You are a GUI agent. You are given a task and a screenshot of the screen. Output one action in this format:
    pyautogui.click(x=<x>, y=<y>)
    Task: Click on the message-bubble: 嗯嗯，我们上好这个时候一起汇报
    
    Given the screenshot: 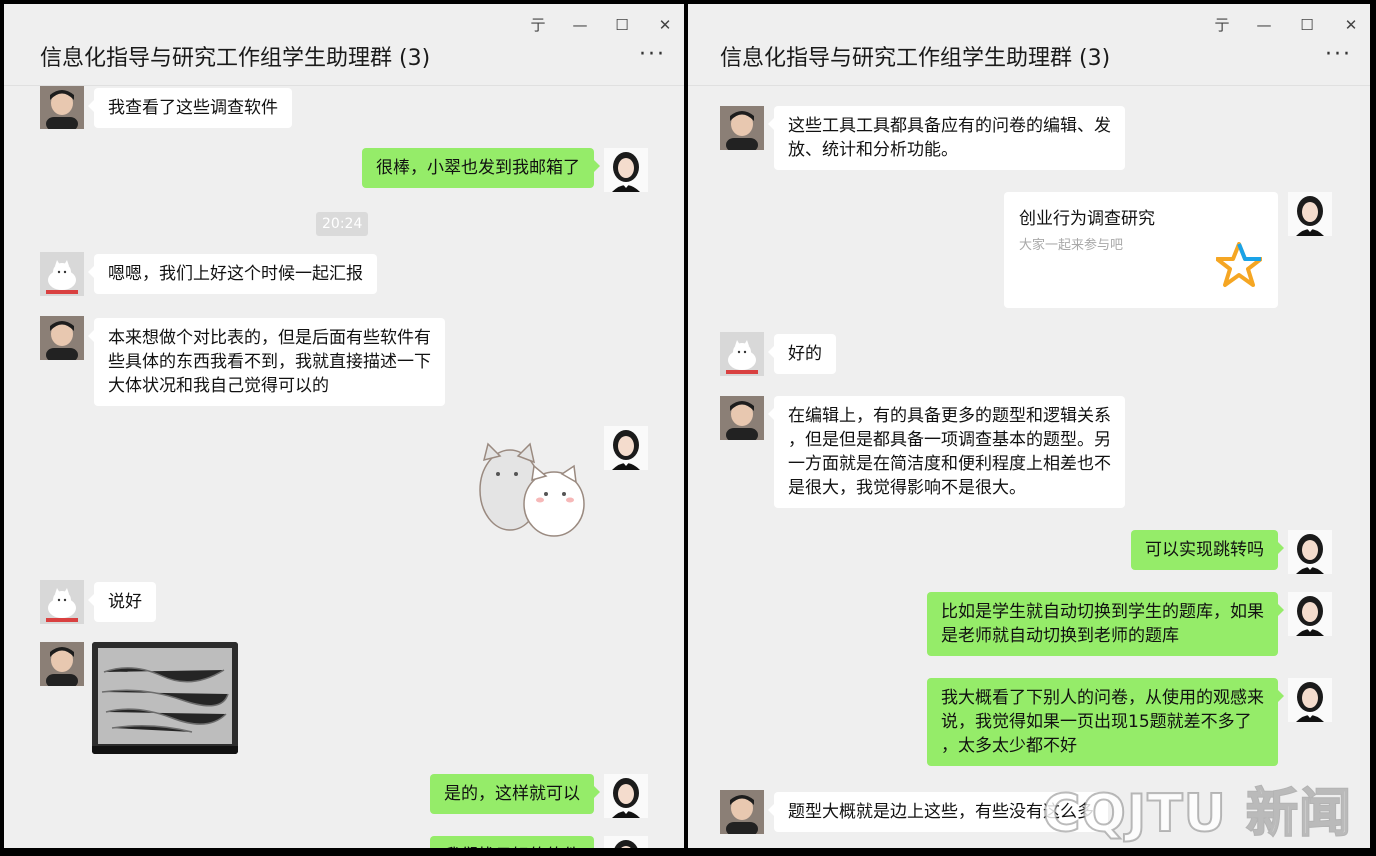 What is the action you would take?
    pyautogui.click(x=232, y=274)
    